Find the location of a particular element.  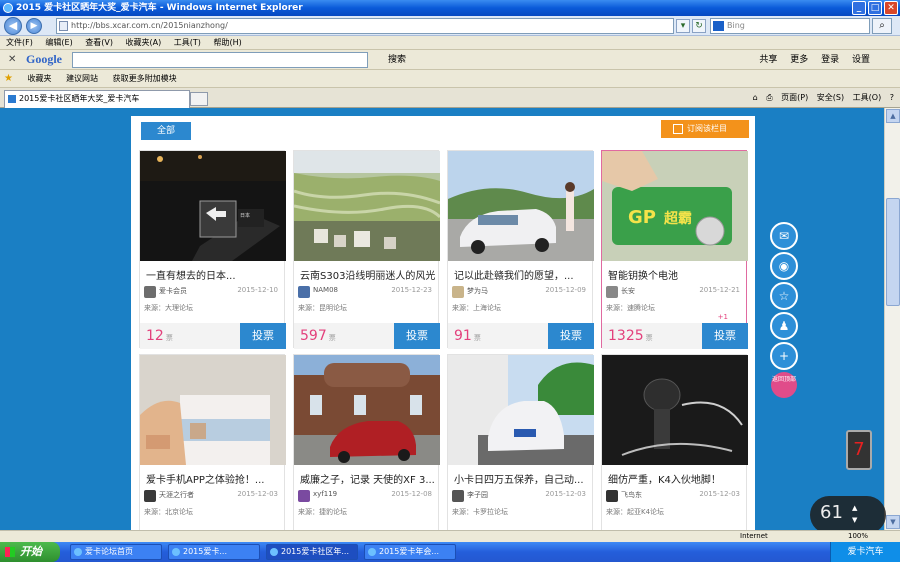

scroll-down-icon: ▼ is located at coordinates (893, 522).